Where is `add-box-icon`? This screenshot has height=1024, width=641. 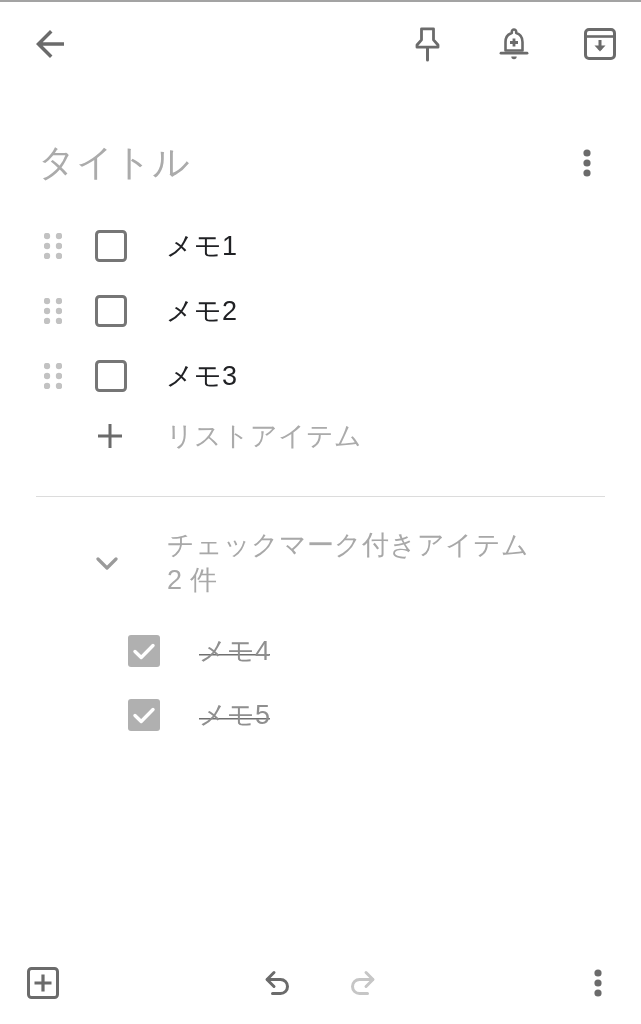 add-box-icon is located at coordinates (43, 983).